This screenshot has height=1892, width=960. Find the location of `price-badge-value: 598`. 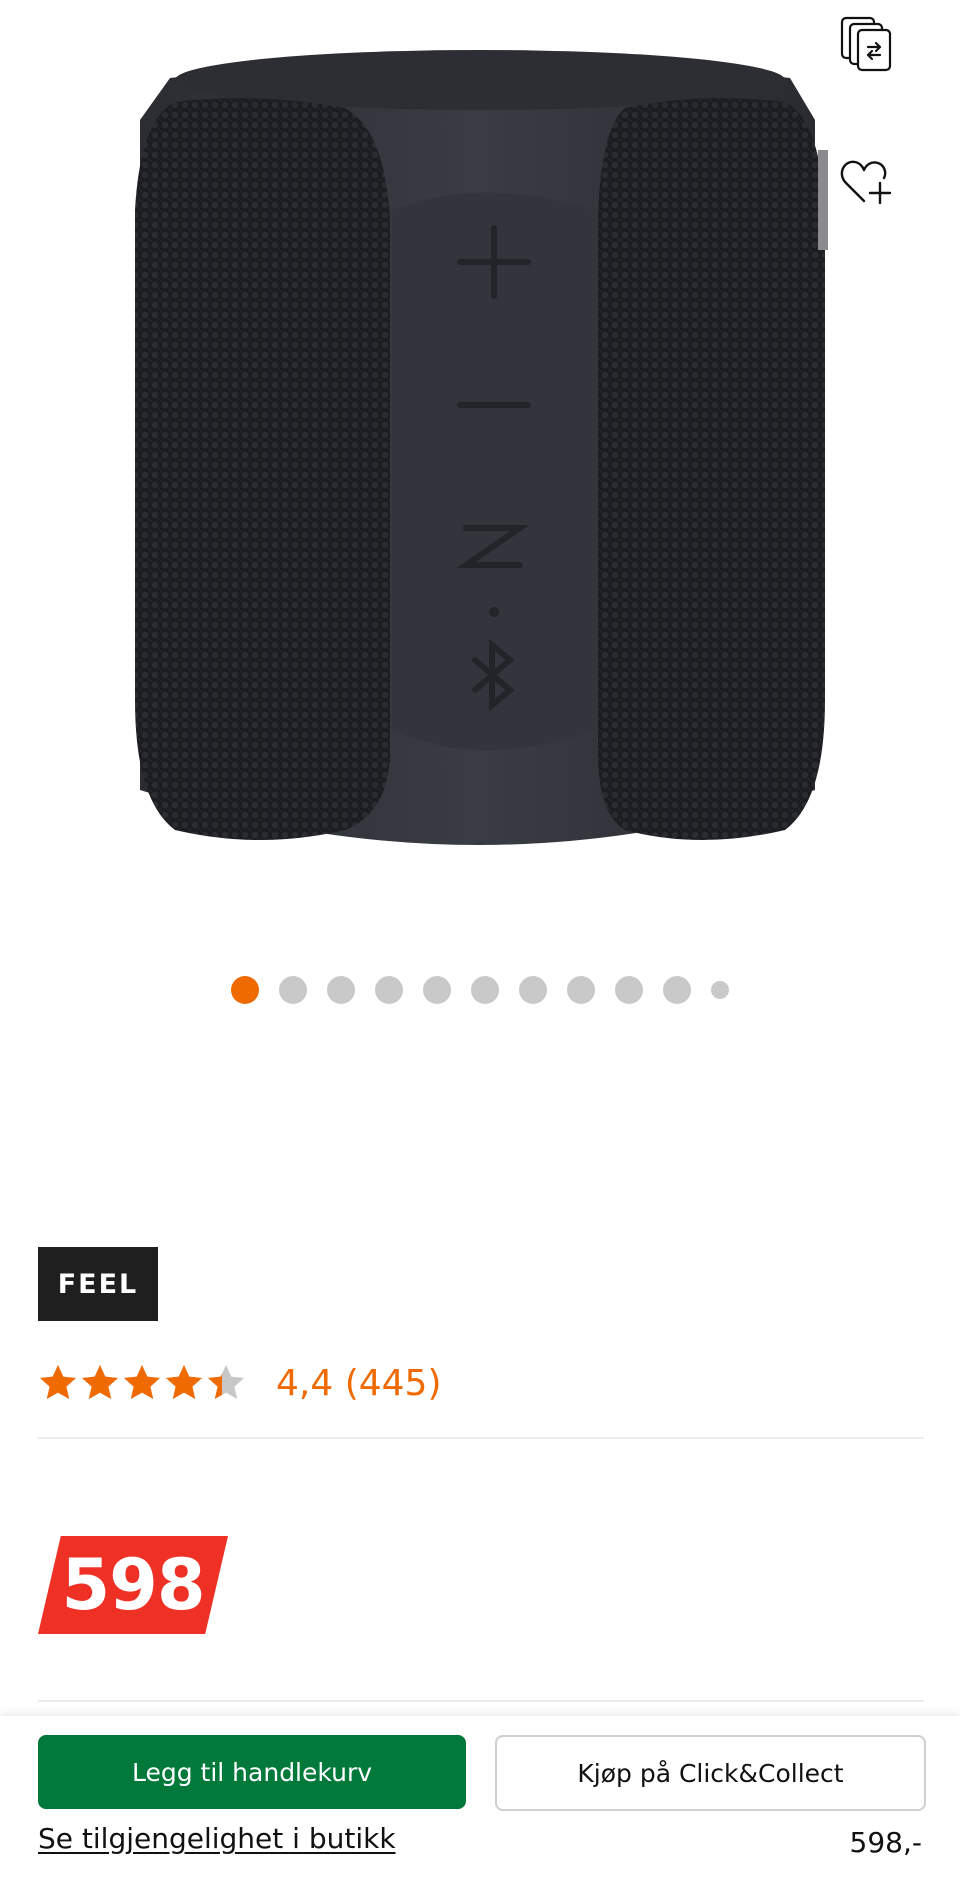

price-badge-value: 598 is located at coordinates (133, 1585).